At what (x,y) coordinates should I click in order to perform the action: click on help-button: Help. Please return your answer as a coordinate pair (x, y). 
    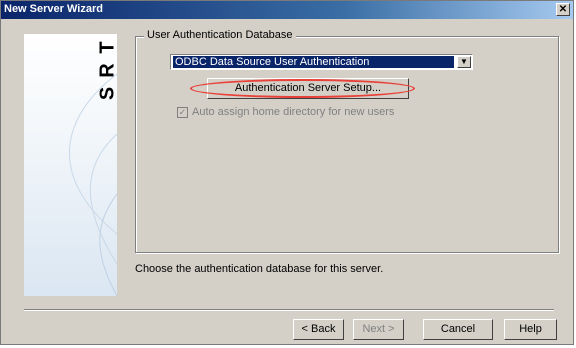
    Looking at the image, I should click on (530, 329).